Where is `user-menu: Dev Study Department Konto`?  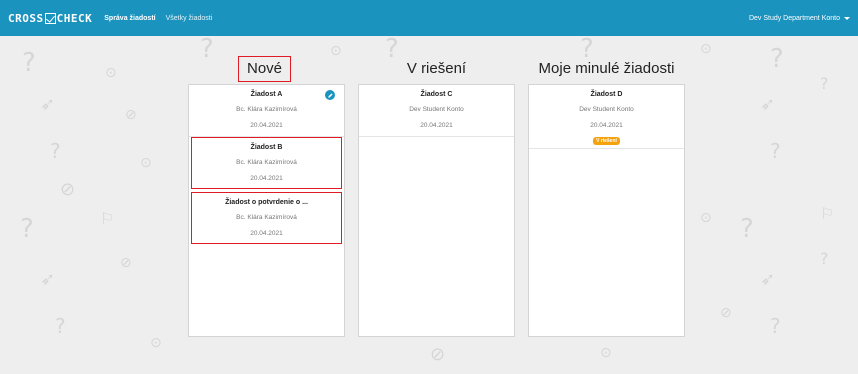
user-menu: Dev Study Department Konto is located at coordinates (799, 18).